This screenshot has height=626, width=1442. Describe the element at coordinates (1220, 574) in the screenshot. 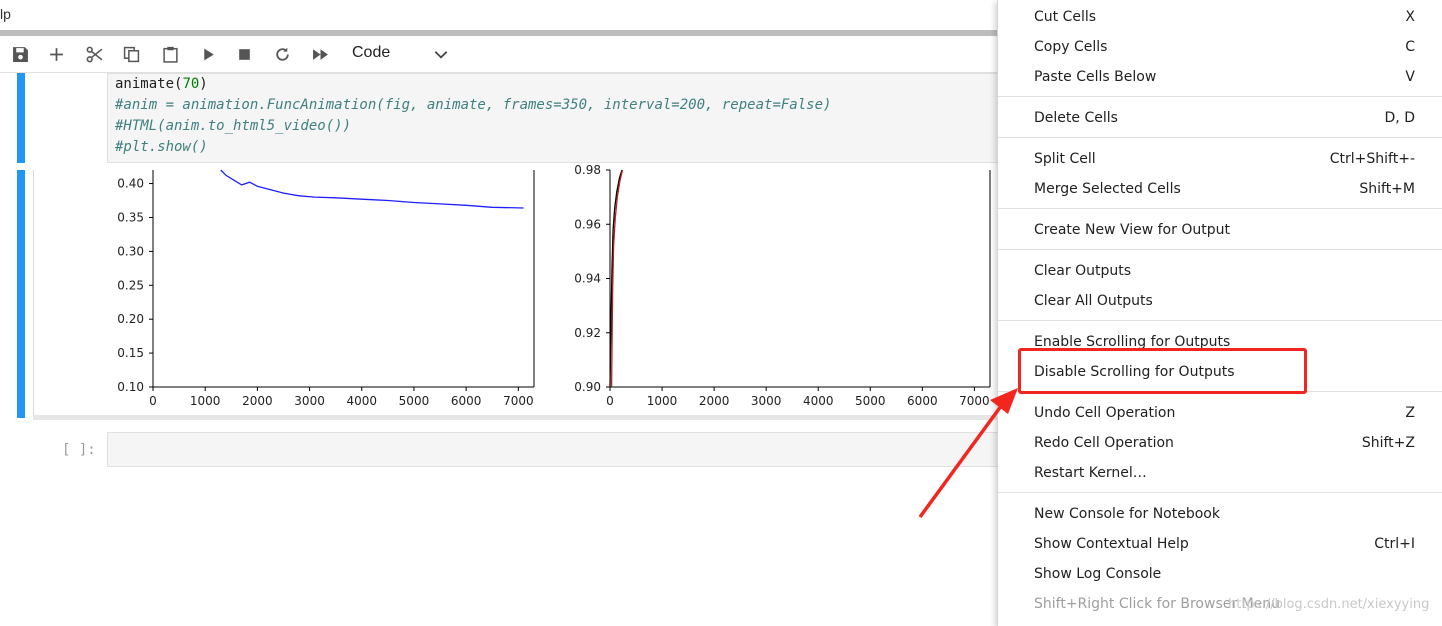

I see `menu-item-show-log-console: Show Log Console` at that location.